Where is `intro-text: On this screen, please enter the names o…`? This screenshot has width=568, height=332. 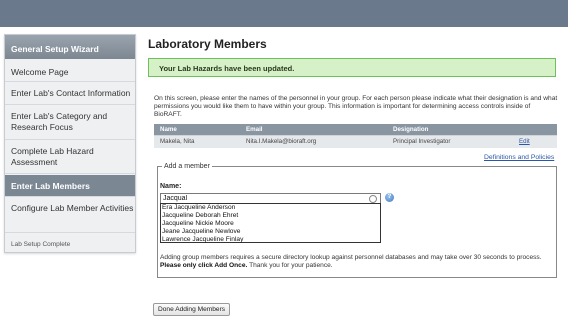 intro-text: On this screen, please enter the names o… is located at coordinates (356, 106).